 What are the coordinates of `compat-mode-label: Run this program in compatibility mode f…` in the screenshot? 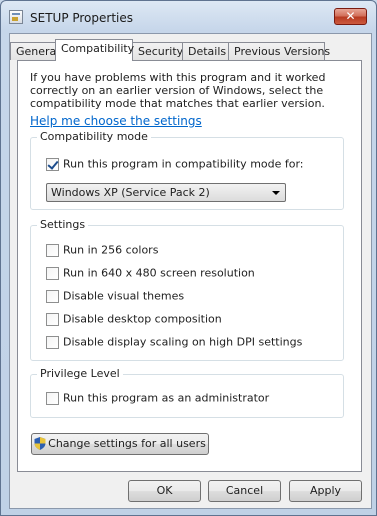 It's located at (183, 164).